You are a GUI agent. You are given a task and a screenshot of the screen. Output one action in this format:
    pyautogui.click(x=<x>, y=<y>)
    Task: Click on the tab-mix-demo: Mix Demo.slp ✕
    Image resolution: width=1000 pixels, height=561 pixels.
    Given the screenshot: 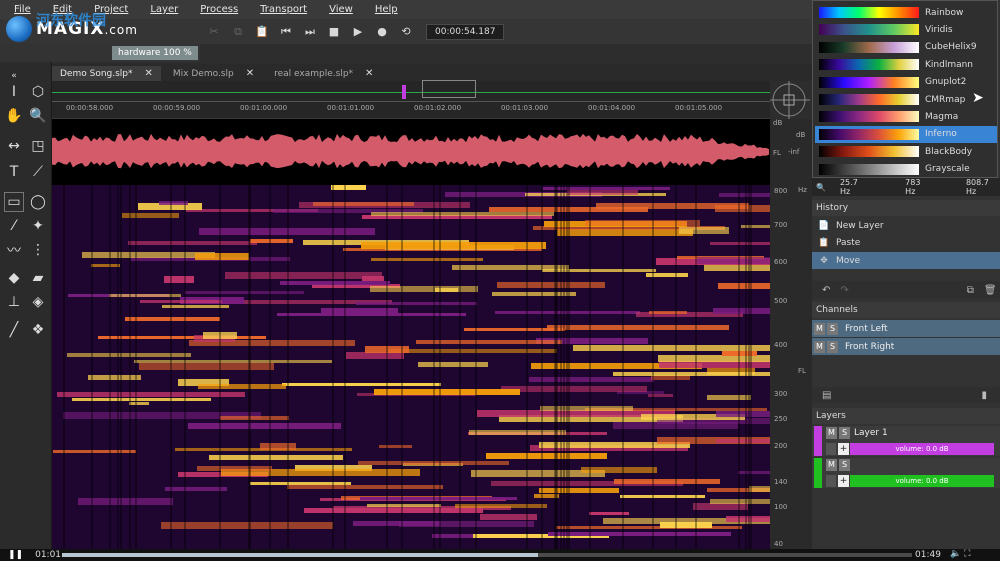 What is the action you would take?
    pyautogui.click(x=213, y=73)
    